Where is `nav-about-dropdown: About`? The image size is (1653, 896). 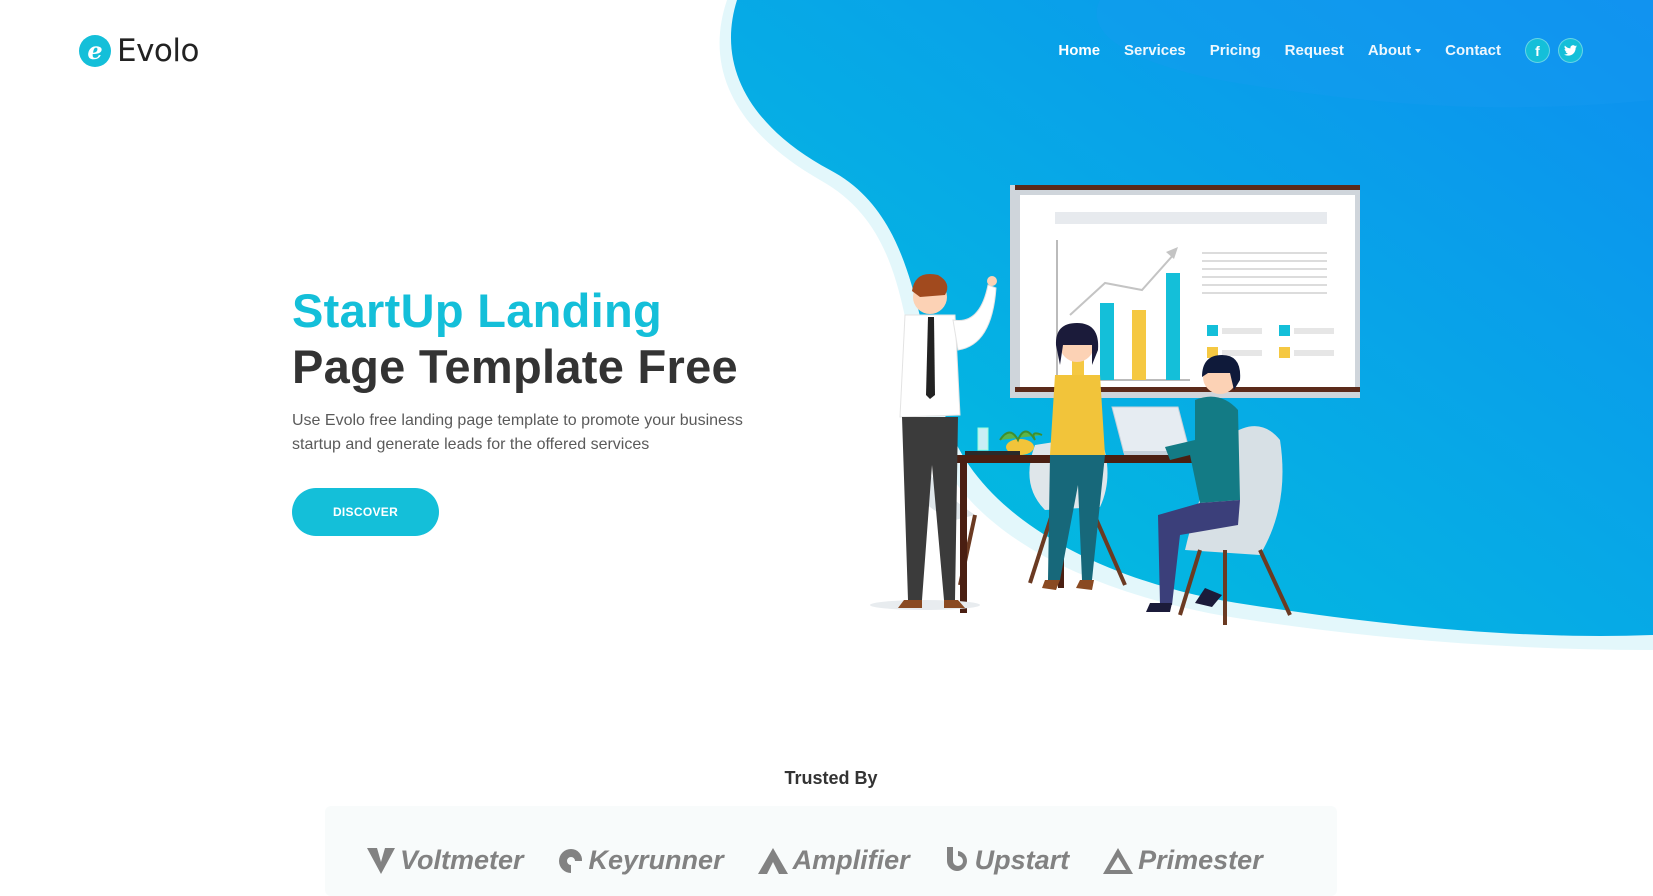
nav-about-dropdown: About is located at coordinates (1394, 50).